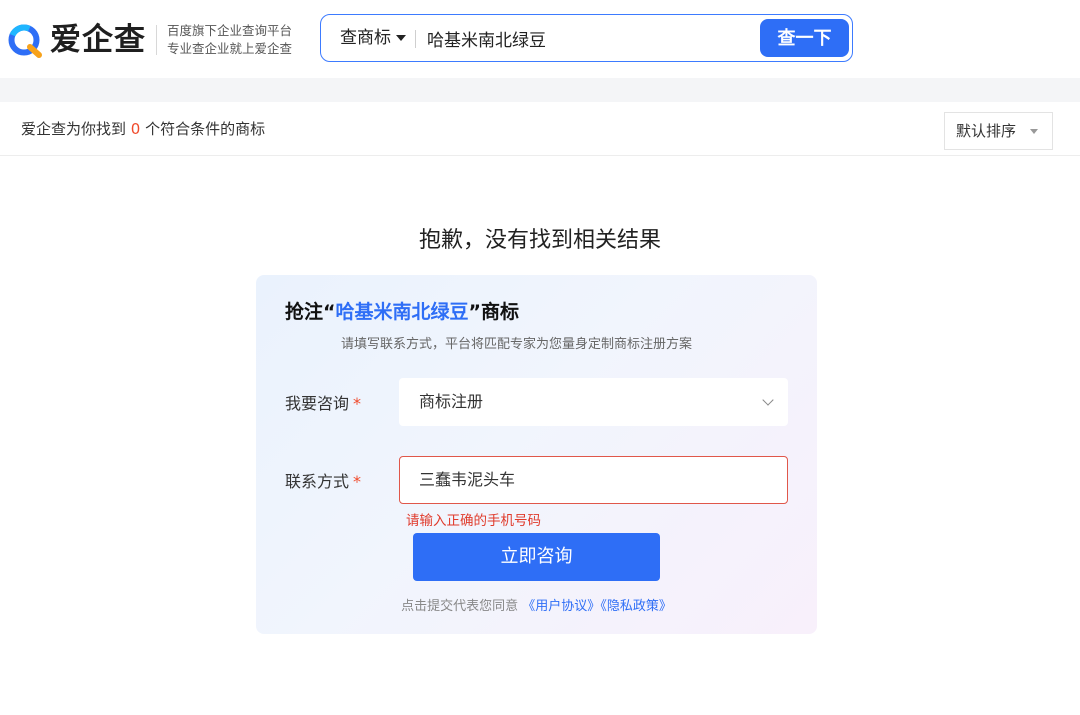  I want to click on search-type-dropdown: 查商标, so click(373, 38).